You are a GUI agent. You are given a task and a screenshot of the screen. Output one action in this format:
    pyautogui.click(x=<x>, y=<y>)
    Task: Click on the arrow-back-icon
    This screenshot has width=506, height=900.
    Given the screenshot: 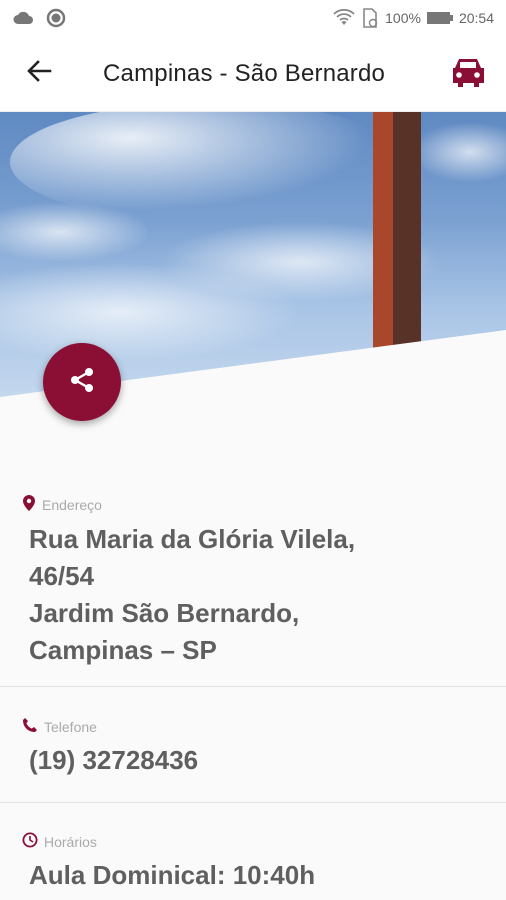 What is the action you would take?
    pyautogui.click(x=39, y=73)
    